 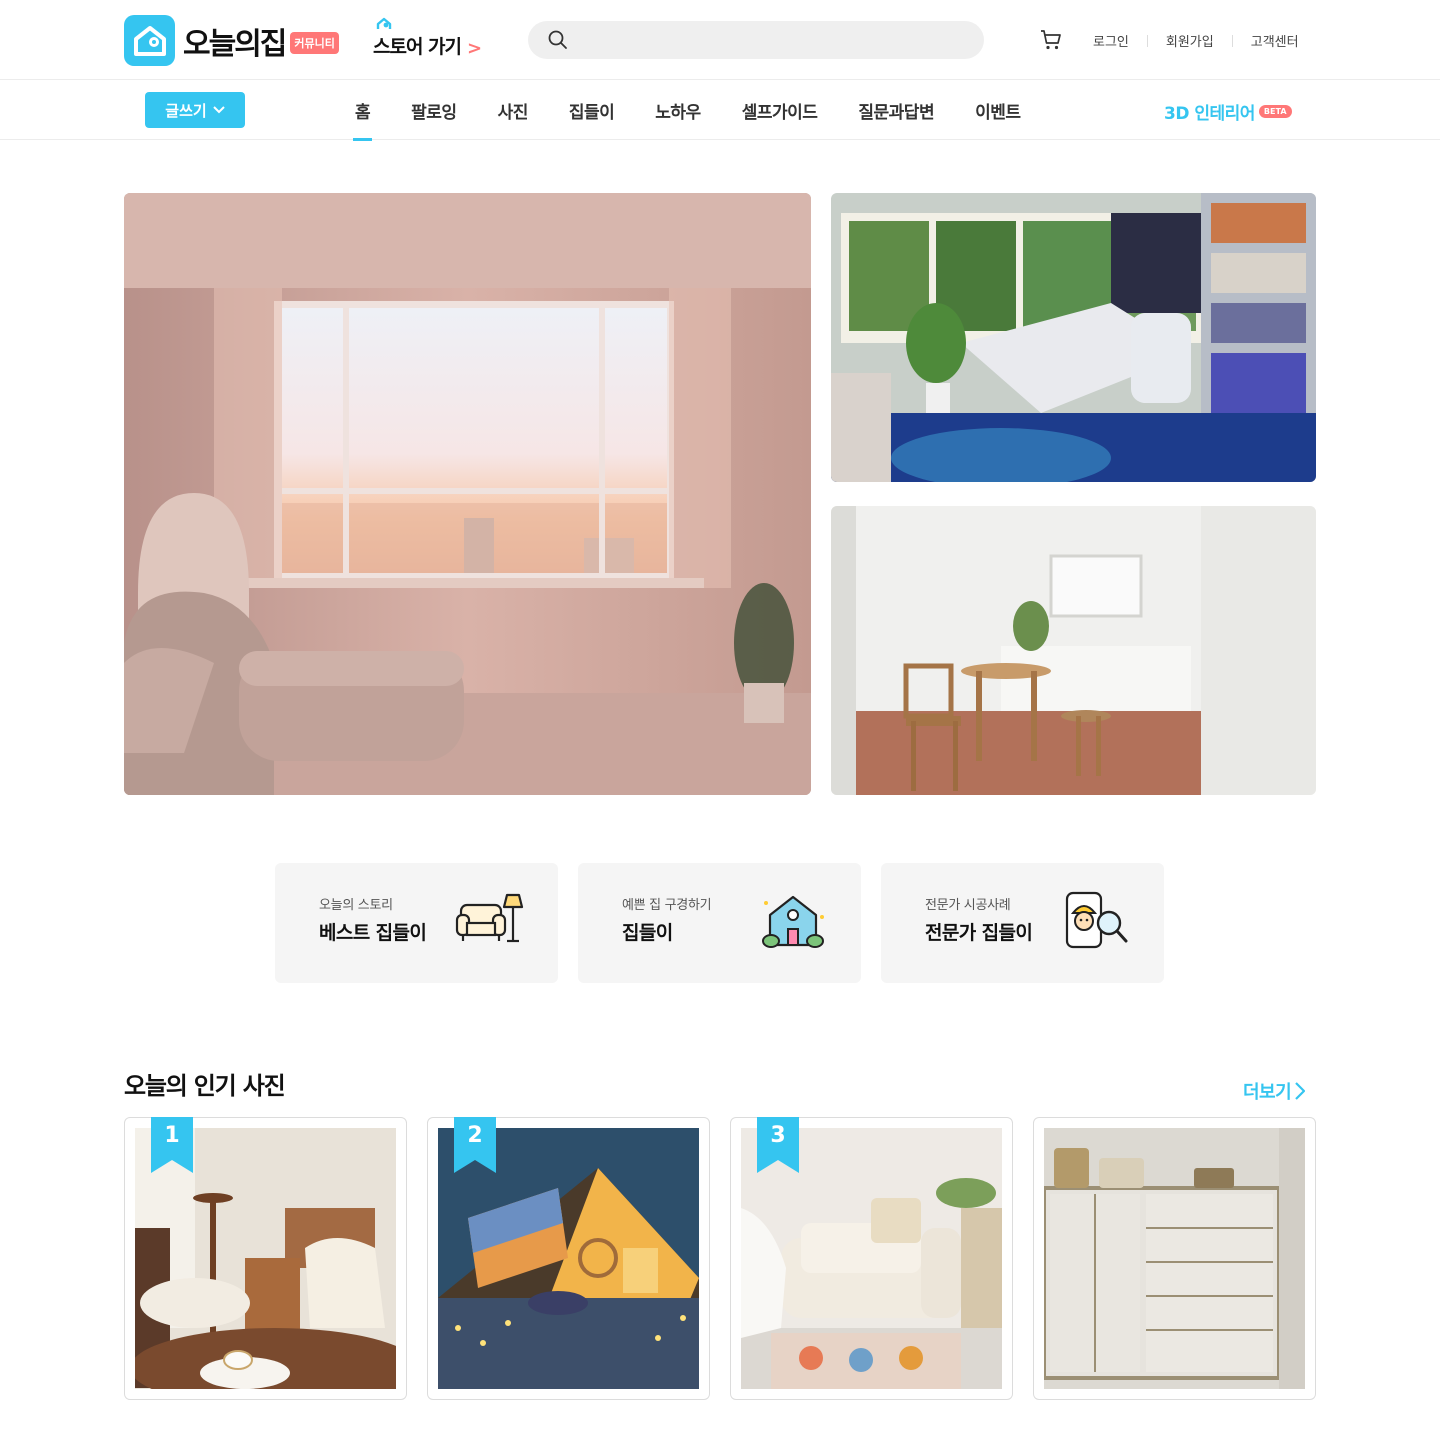 What do you see at coordinates (513, 110) in the screenshot?
I see `tab-photos: 사진` at bounding box center [513, 110].